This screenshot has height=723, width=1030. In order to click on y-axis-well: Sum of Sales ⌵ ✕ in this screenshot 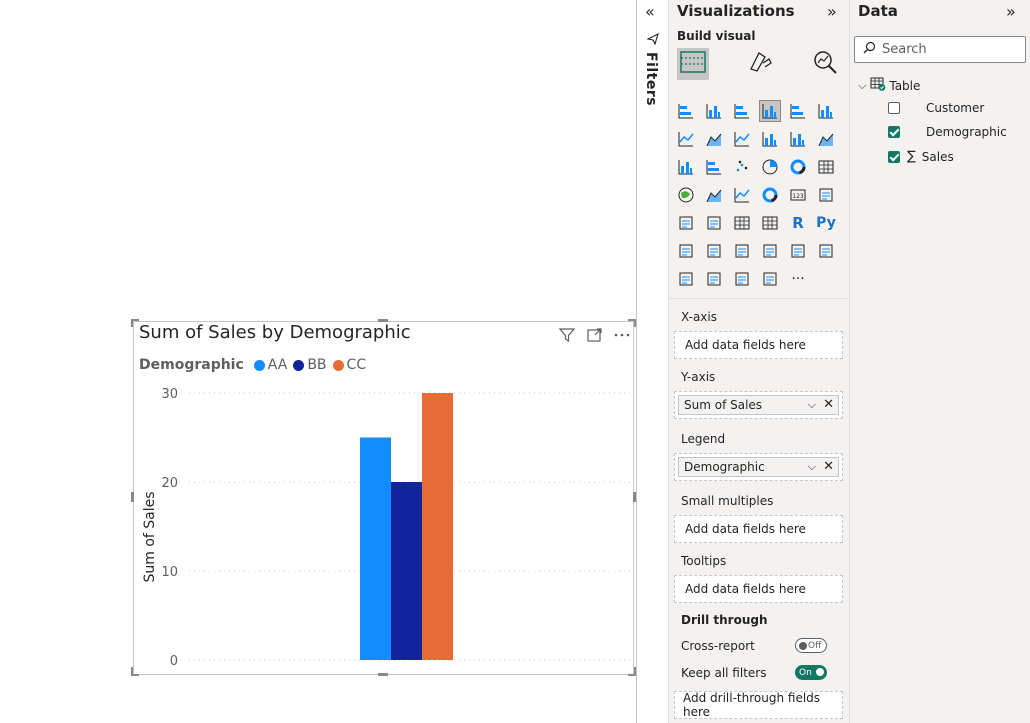, I will do `click(758, 405)`.